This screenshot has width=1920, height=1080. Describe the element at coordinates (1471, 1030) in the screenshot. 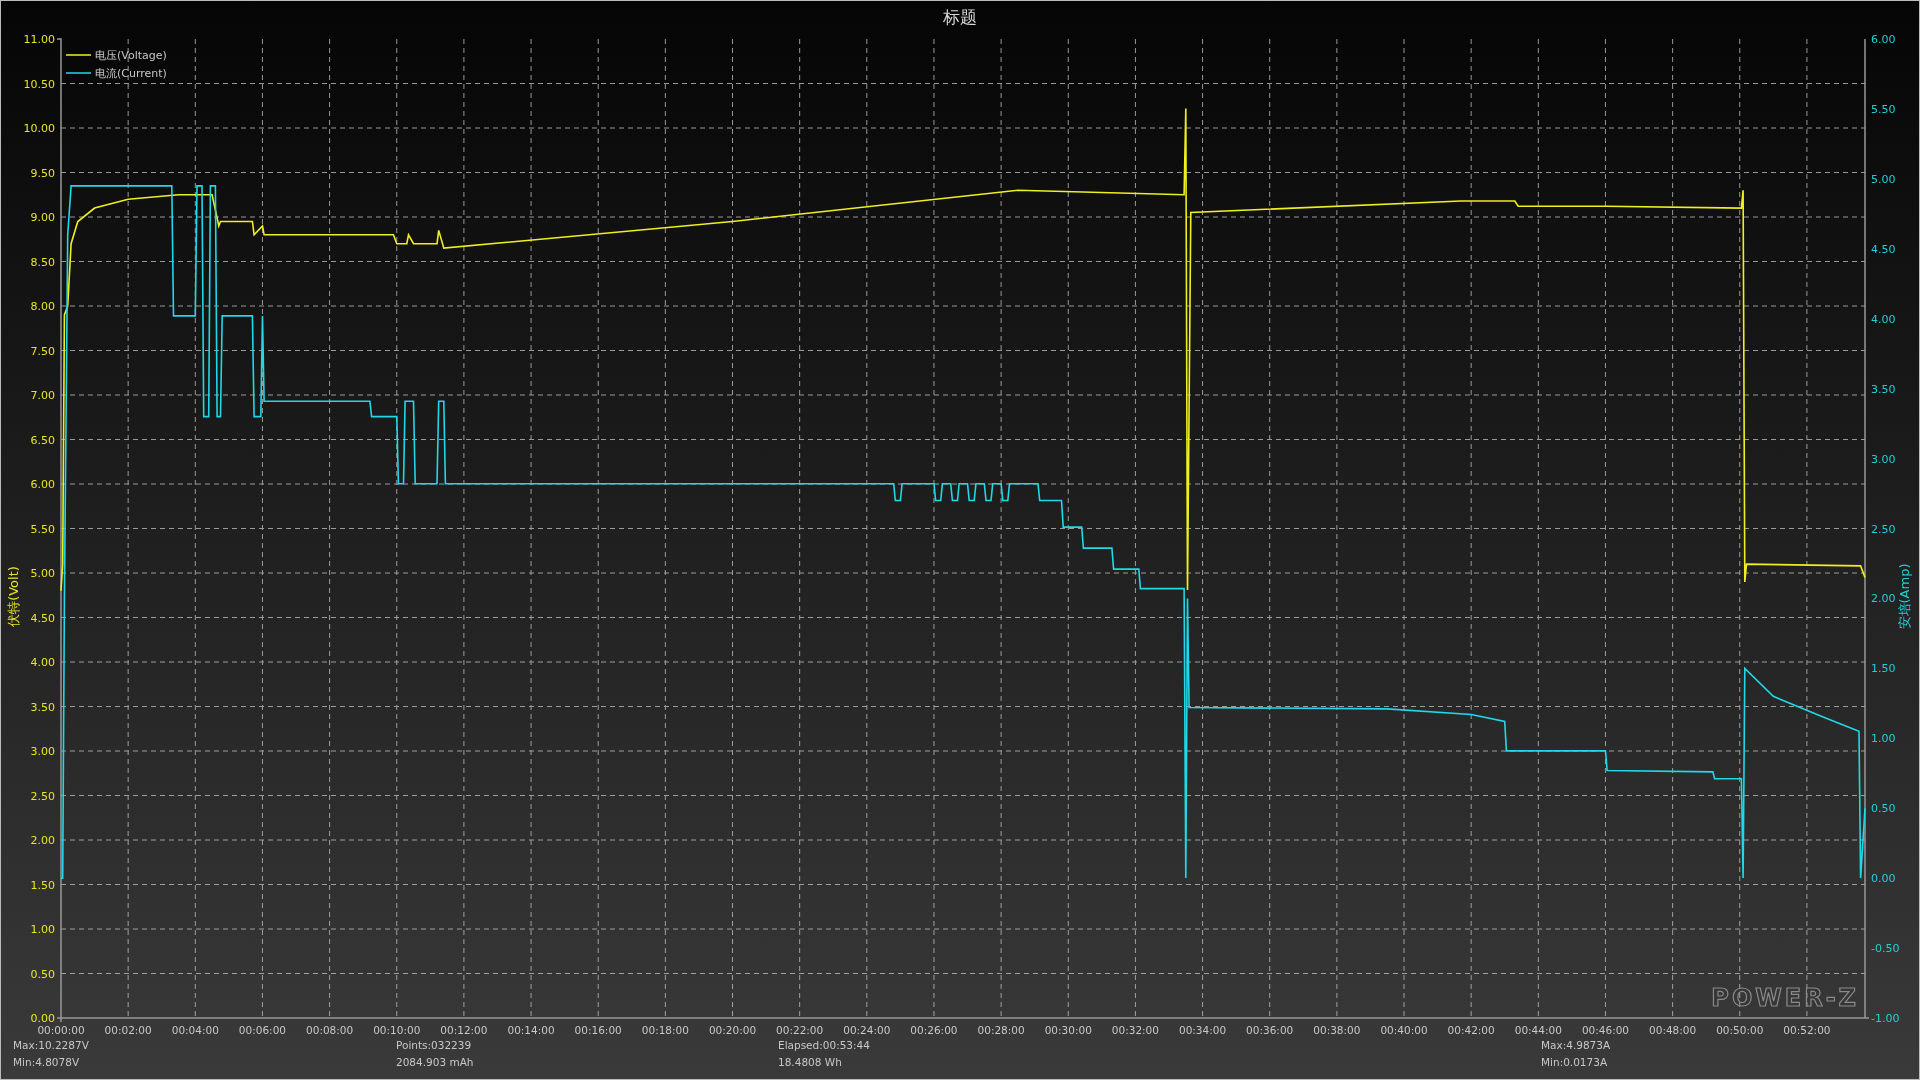

I see `axis-tick-label: 00:42:00` at that location.